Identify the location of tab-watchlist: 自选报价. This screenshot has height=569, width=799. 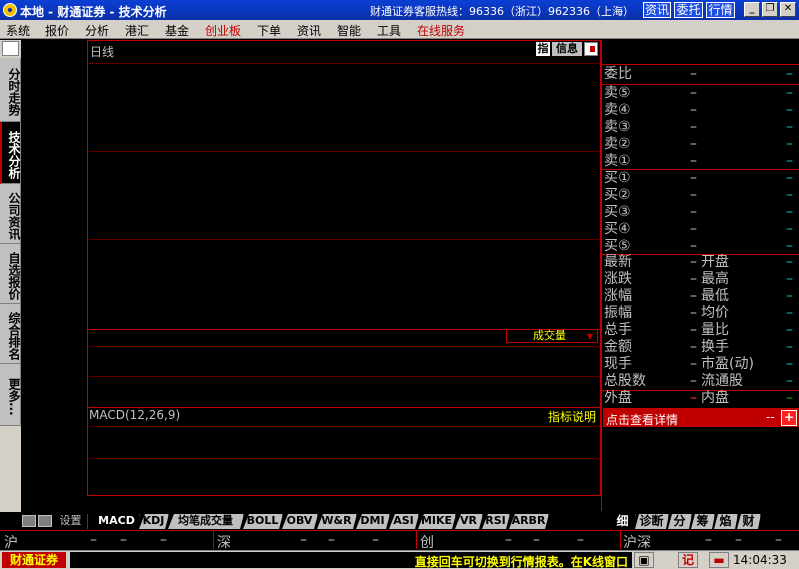
(10, 274).